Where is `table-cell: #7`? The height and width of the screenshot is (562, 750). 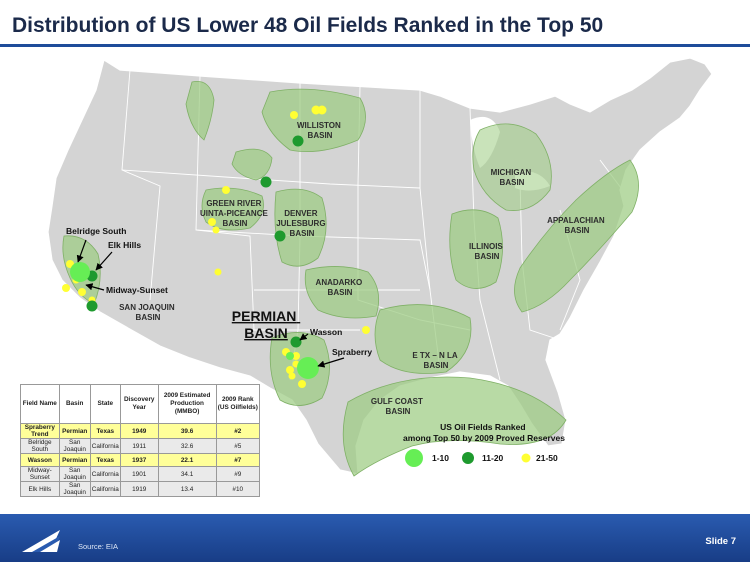 table-cell: #7 is located at coordinates (238, 460).